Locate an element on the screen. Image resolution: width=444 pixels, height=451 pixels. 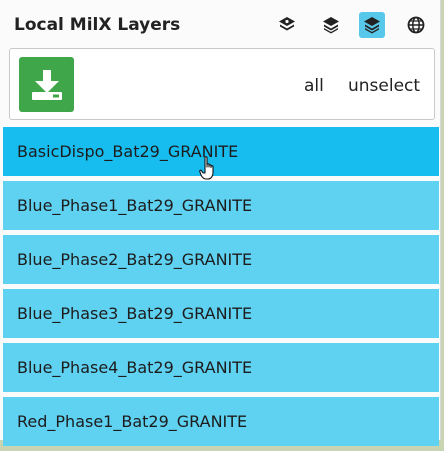
list-item-label: Blue_Phase1_Bat29_GRANITE is located at coordinates (135, 205).